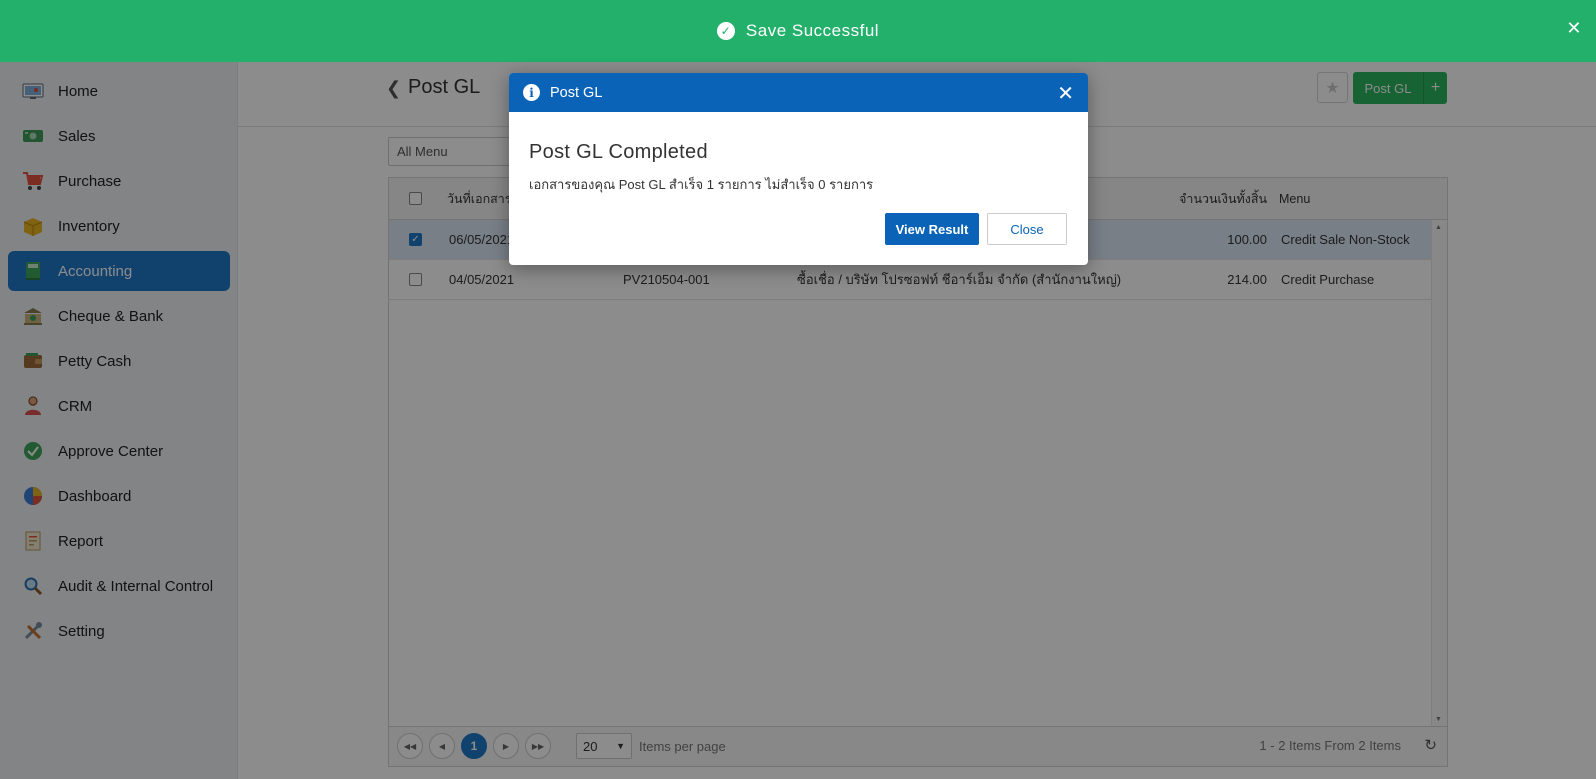 The width and height of the screenshot is (1596, 779). I want to click on info-icon: i, so click(531, 92).